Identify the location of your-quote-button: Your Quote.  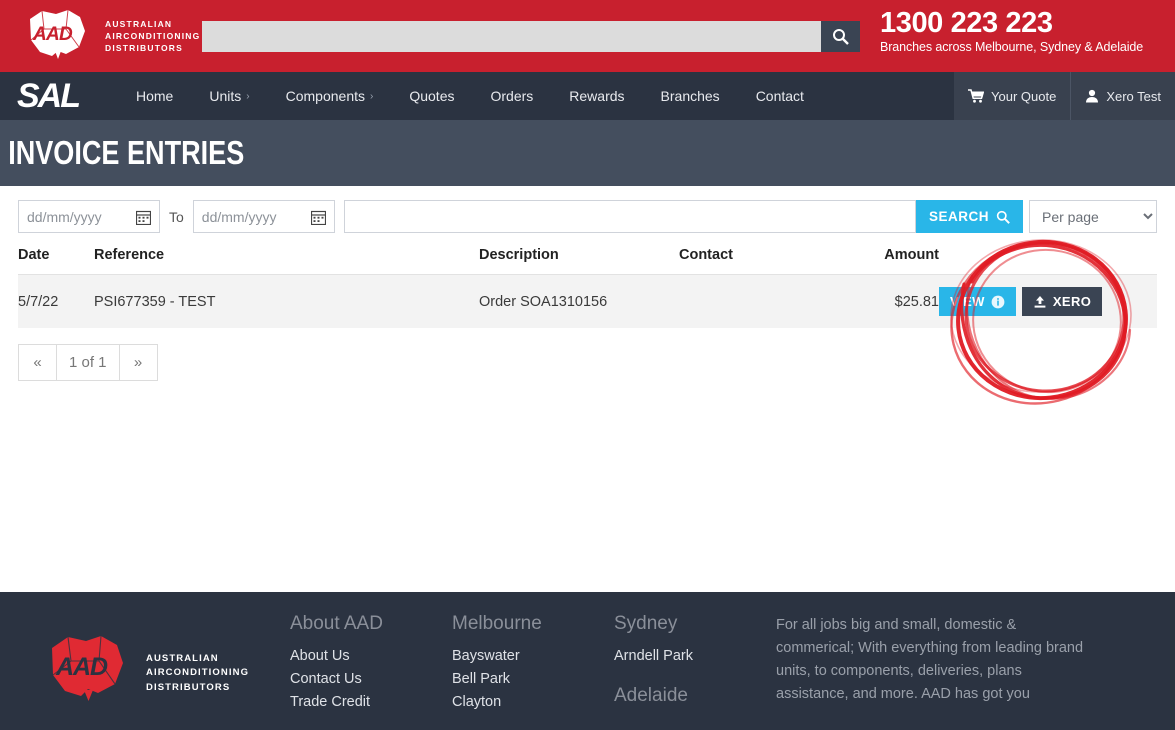
(1012, 96).